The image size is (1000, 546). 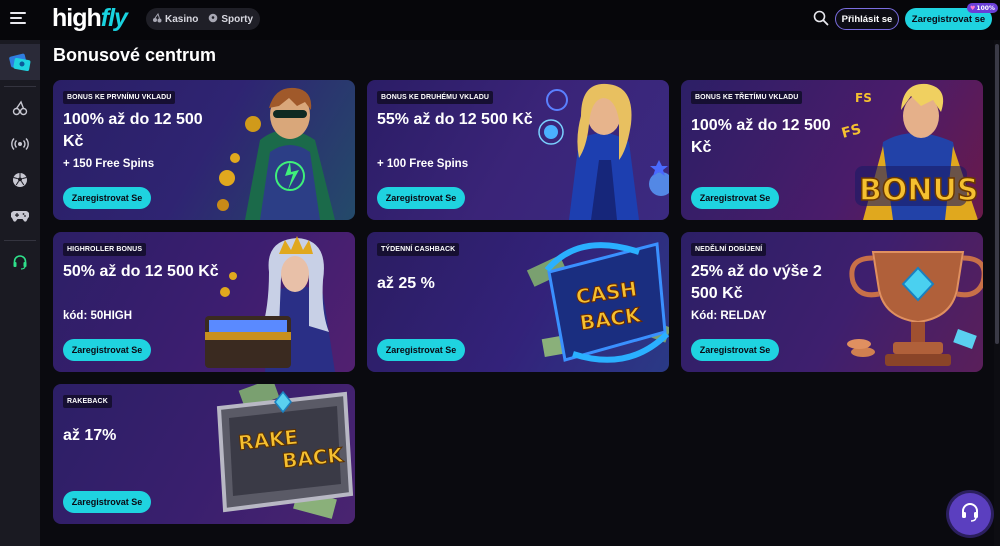 What do you see at coordinates (908, 302) in the screenshot?
I see `trophy-illustration` at bounding box center [908, 302].